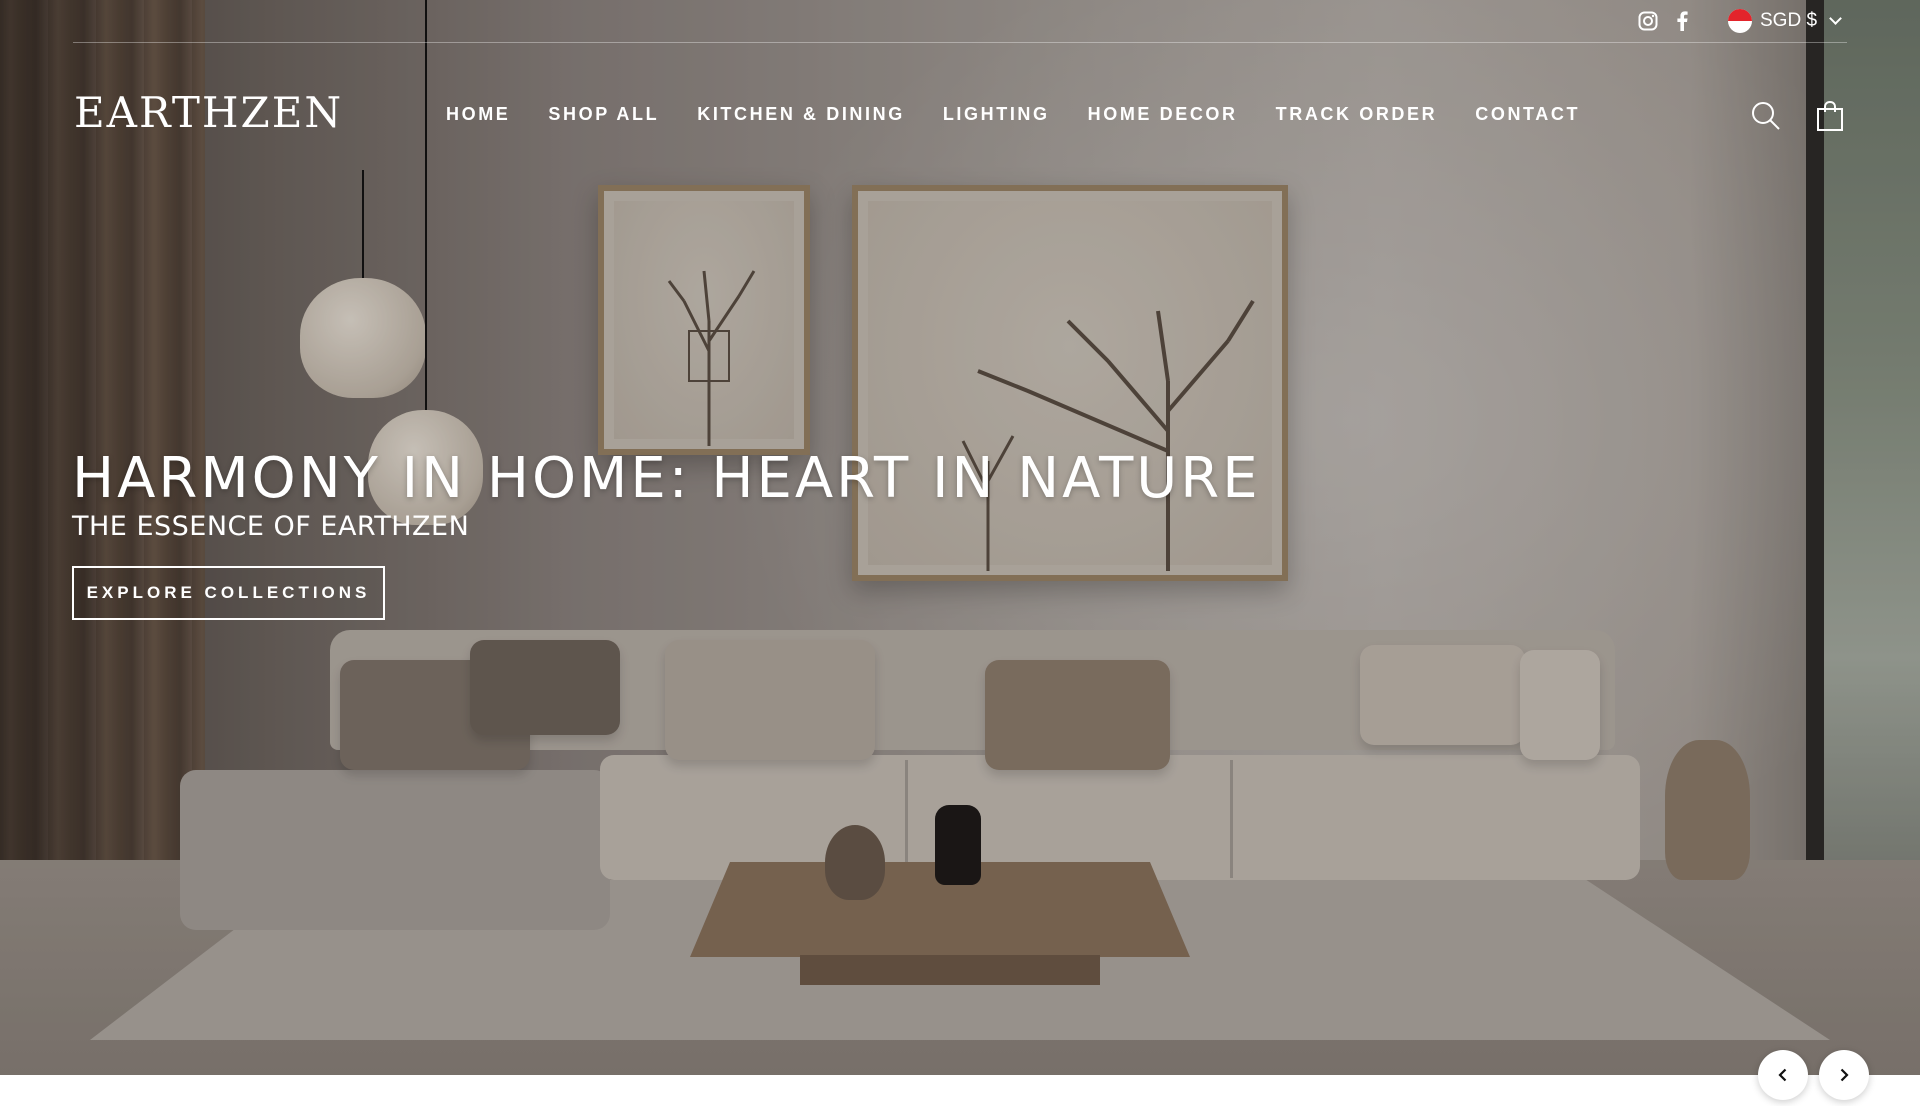 The image size is (1920, 1106). I want to click on currency-selector: SGD $, so click(1785, 21).